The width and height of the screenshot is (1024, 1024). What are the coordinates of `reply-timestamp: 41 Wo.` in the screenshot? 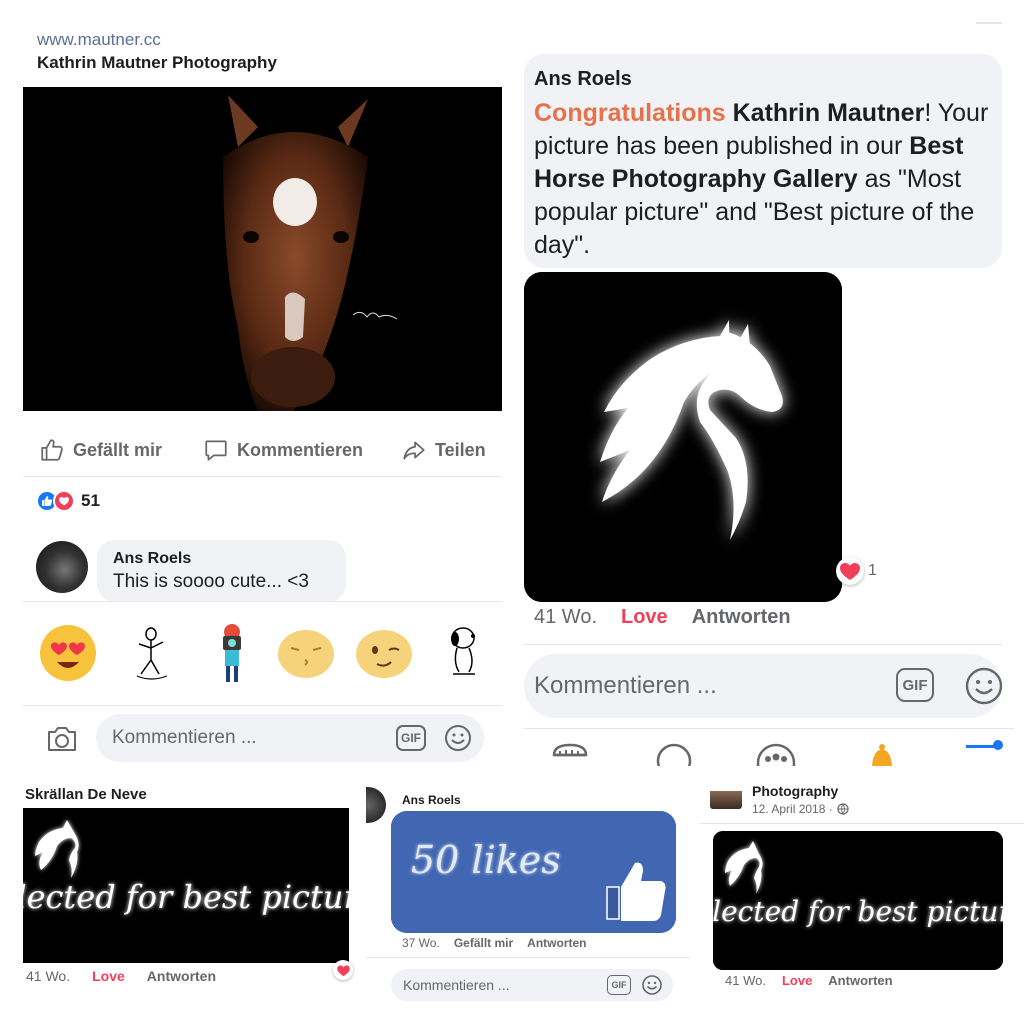 It's located at (565, 617).